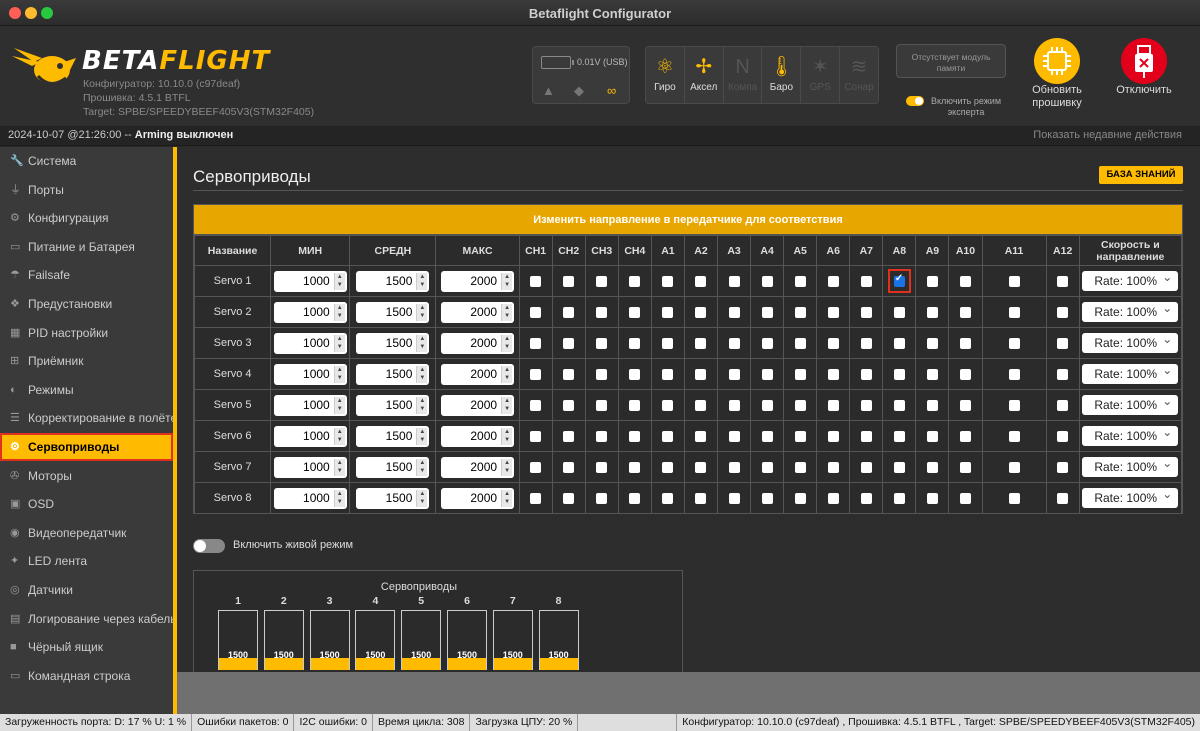 The height and width of the screenshot is (731, 1200). What do you see at coordinates (86, 676) in the screenshot?
I see `sidebar-item-terminal: ▭ Командная строка` at bounding box center [86, 676].